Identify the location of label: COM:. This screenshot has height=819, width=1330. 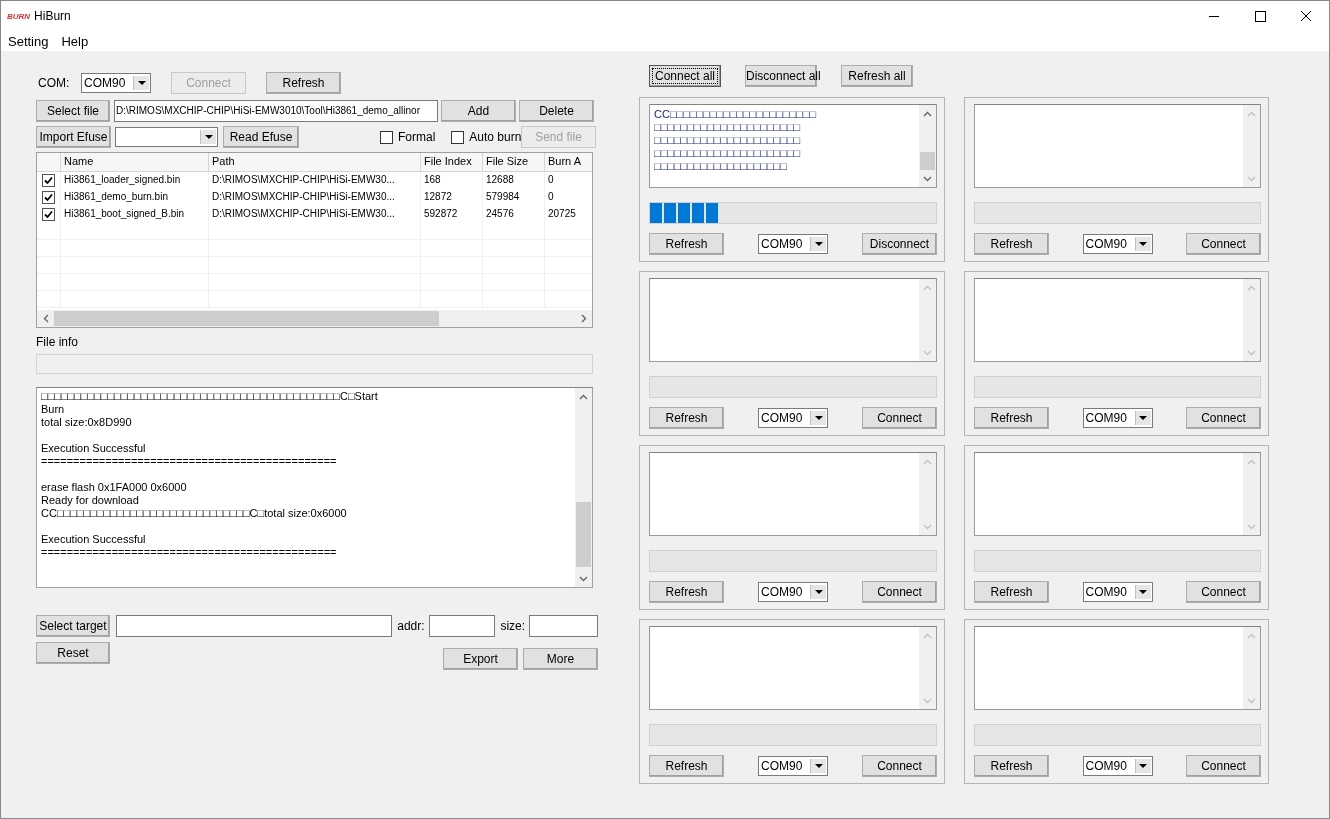
(54, 83).